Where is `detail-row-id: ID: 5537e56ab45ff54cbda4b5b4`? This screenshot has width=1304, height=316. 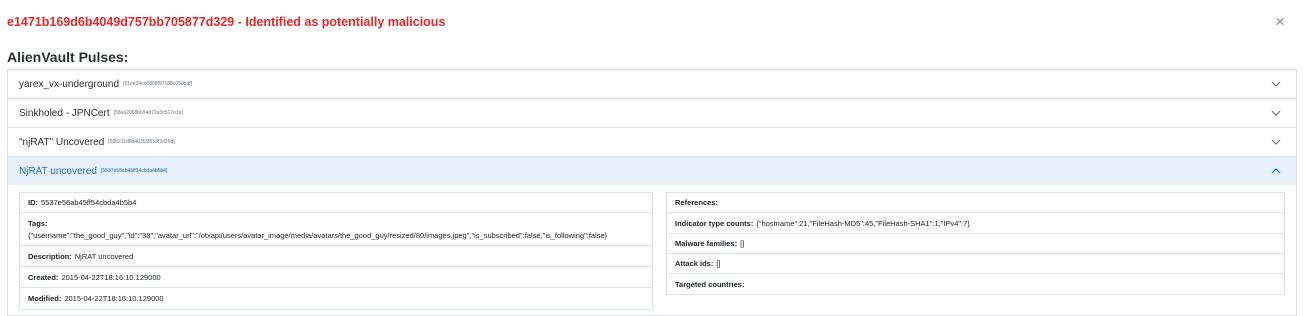 detail-row-id: ID: 5537e56ab45ff54cbda4b5b4 is located at coordinates (336, 203).